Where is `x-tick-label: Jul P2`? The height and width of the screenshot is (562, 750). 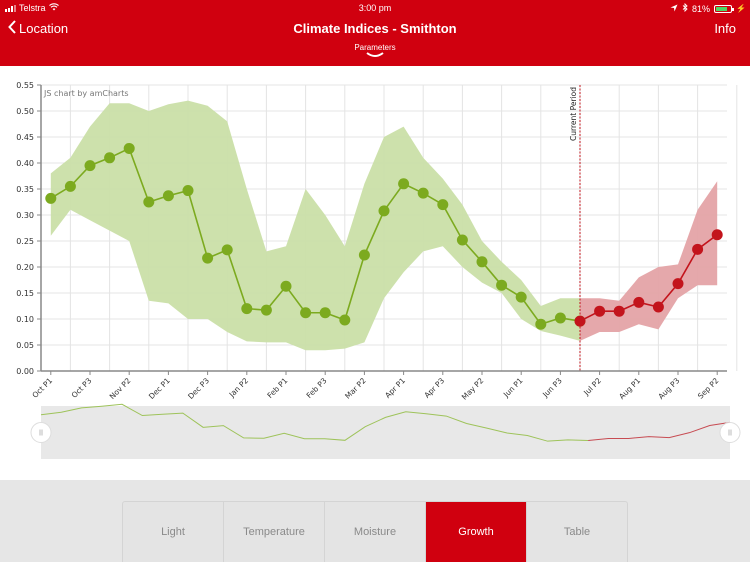
x-tick-label: Jul P2 is located at coordinates (592, 387).